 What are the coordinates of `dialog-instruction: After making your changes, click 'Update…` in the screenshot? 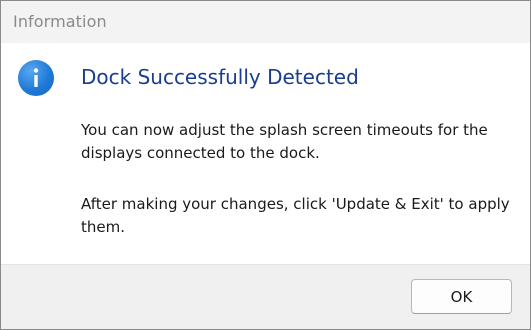 It's located at (295, 215).